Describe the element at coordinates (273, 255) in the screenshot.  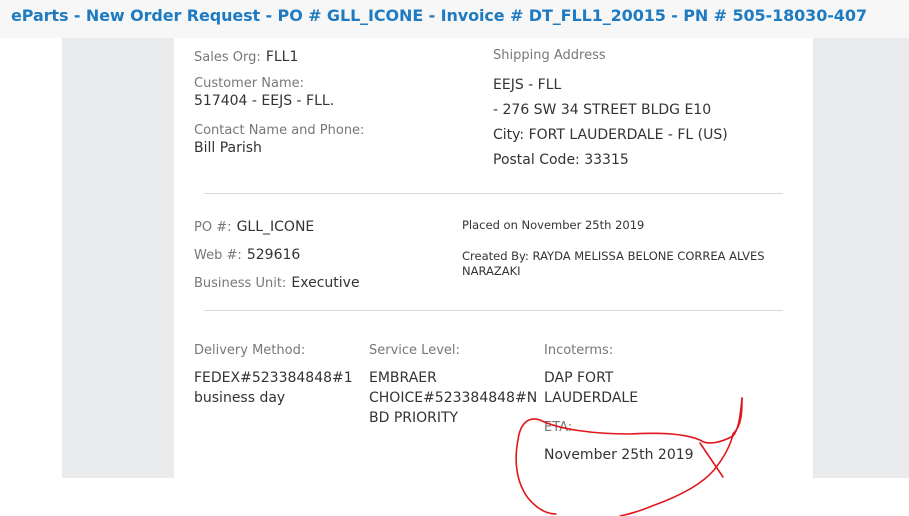
I see `web-value: 529616` at that location.